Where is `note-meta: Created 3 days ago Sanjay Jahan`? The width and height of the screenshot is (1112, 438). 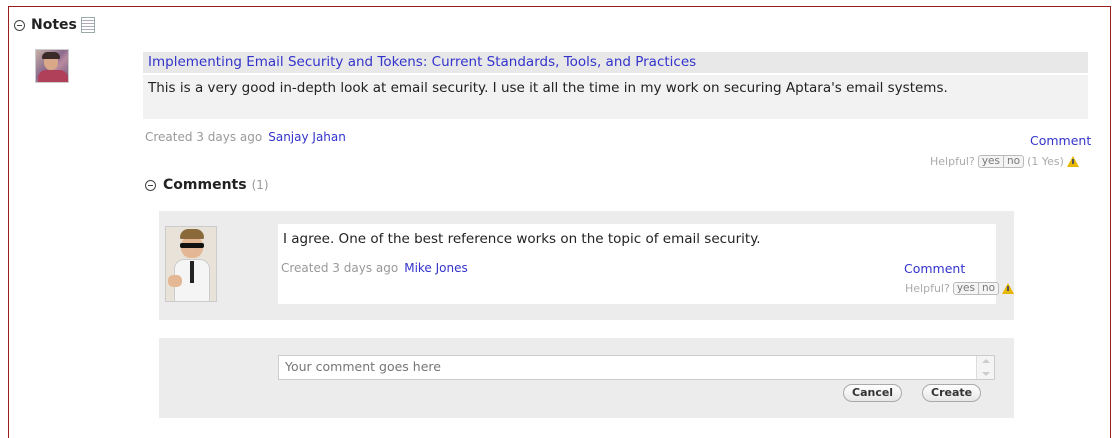
note-meta: Created 3 days ago Sanjay Jahan is located at coordinates (245, 137).